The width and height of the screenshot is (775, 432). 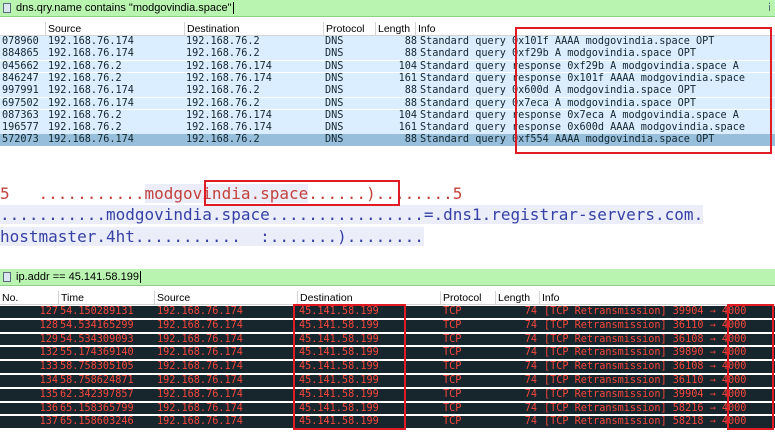 I want to click on highlight-box-domain, so click(x=302, y=193).